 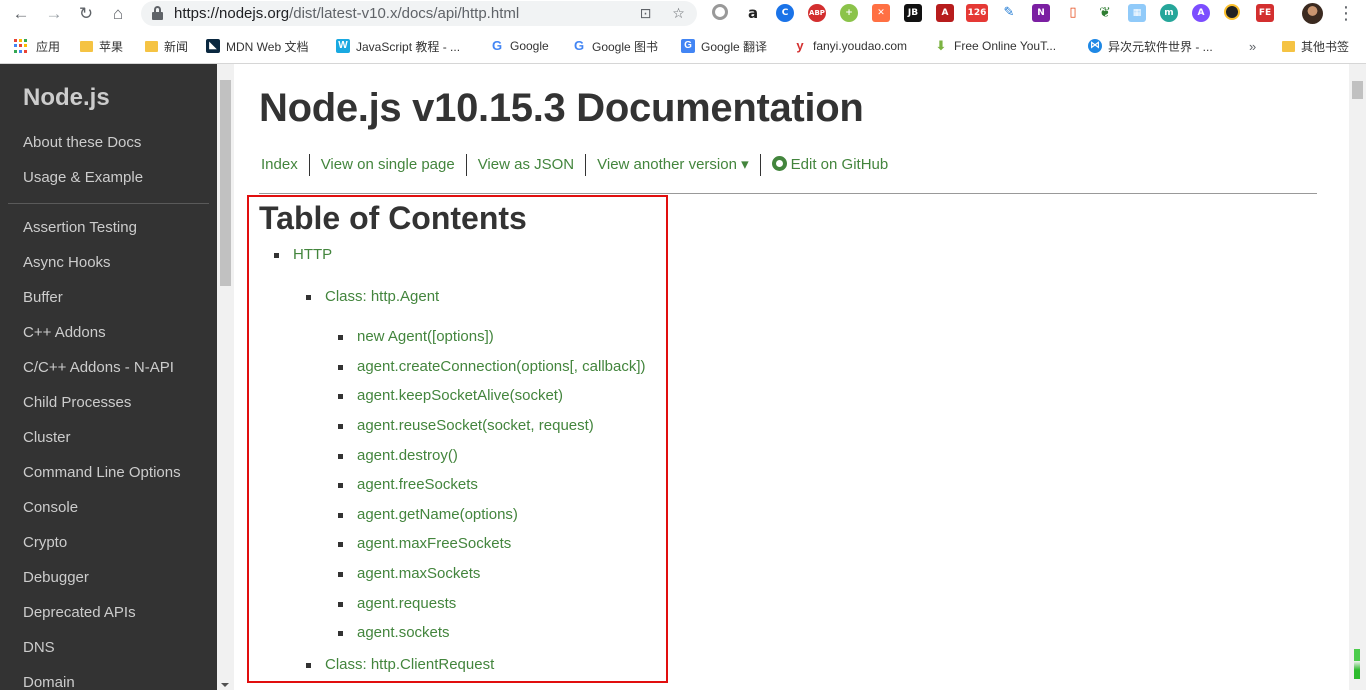 I want to click on toc-link-agent-max-sockets: agent.maxSockets, so click(x=418, y=573).